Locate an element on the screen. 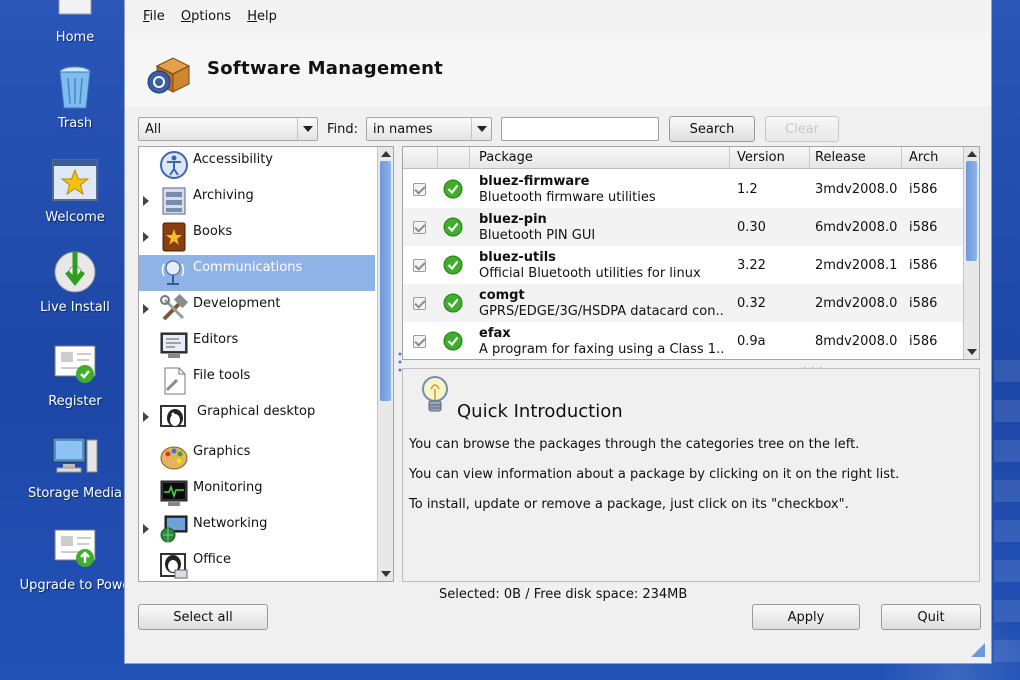  computer-icon is located at coordinates (75, 458).